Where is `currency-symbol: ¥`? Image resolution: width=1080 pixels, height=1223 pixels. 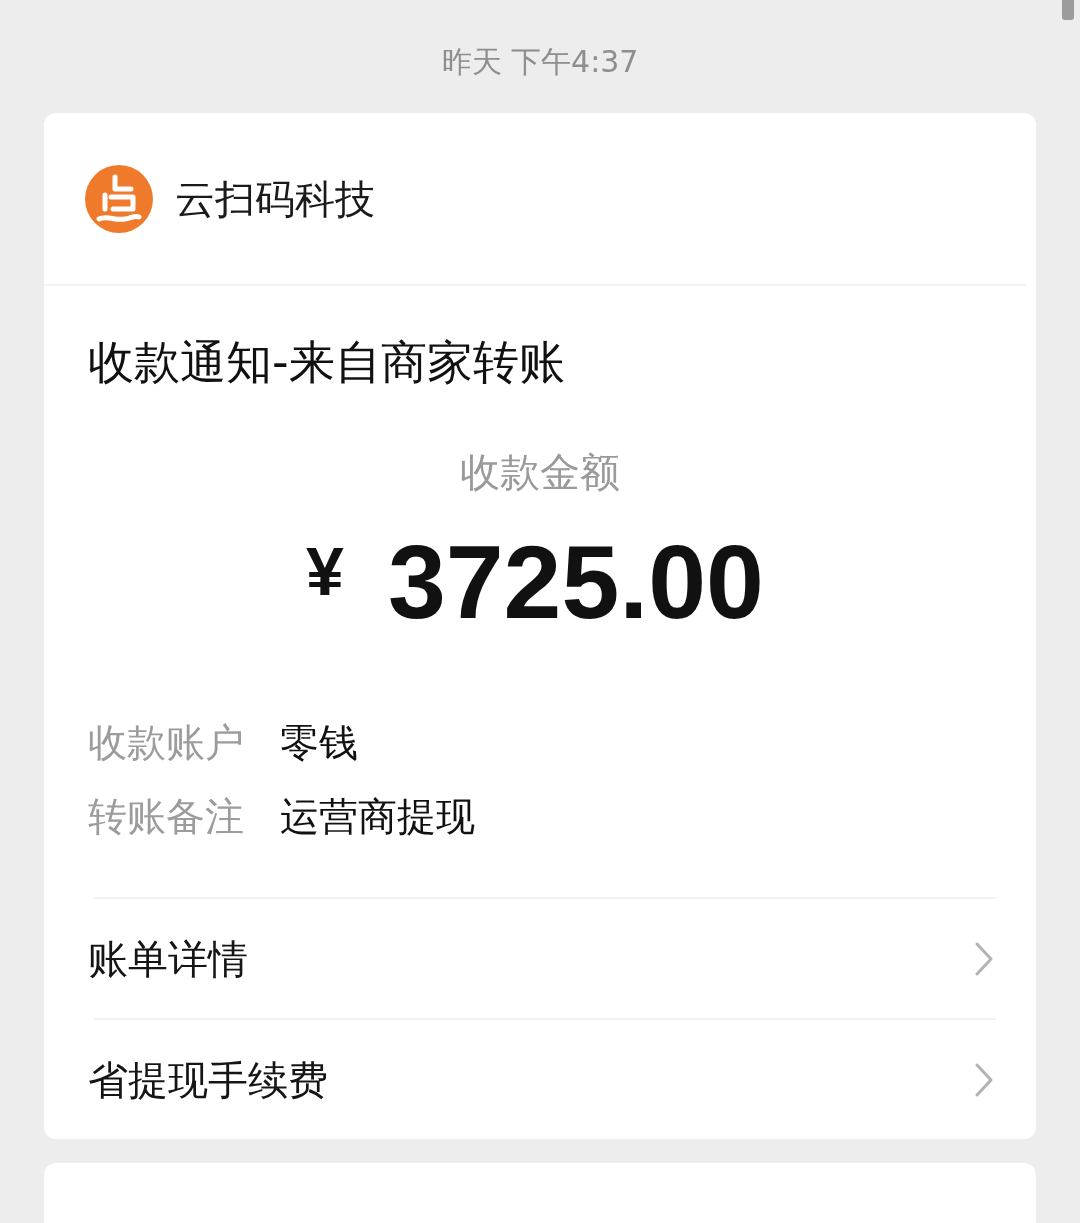 currency-symbol: ¥ is located at coordinates (325, 570).